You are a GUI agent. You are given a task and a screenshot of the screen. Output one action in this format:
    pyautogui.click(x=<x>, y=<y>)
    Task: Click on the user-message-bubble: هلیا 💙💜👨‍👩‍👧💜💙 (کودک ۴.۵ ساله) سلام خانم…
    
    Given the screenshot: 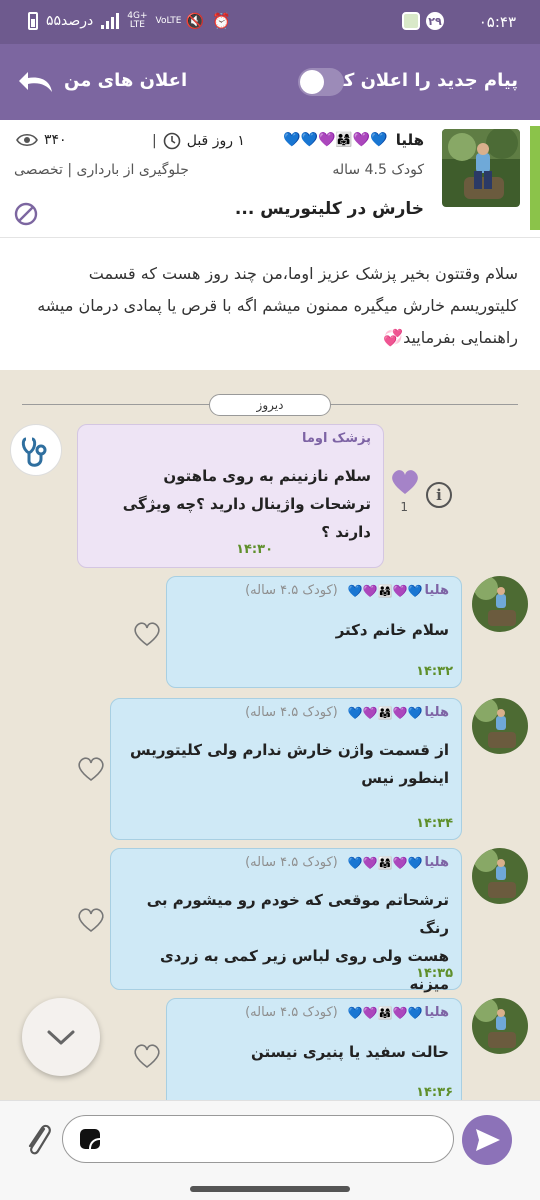 What is the action you would take?
    pyautogui.click(x=314, y=632)
    